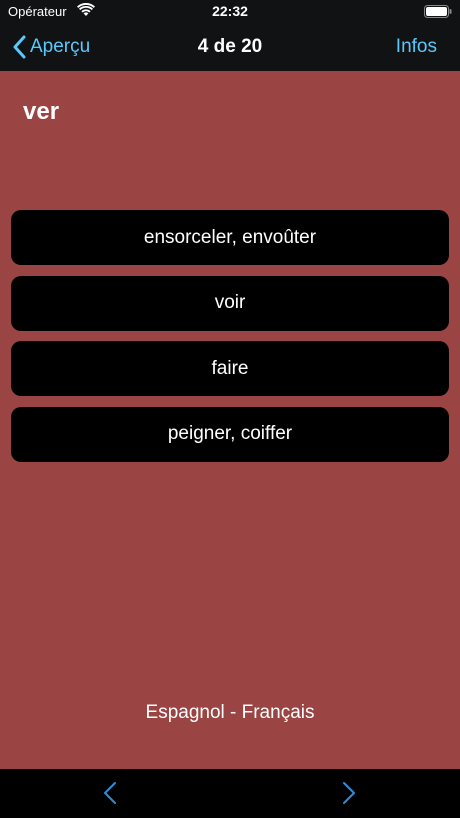 The image size is (460, 818). I want to click on answer-choice-4: peigner, coiffer, so click(230, 434).